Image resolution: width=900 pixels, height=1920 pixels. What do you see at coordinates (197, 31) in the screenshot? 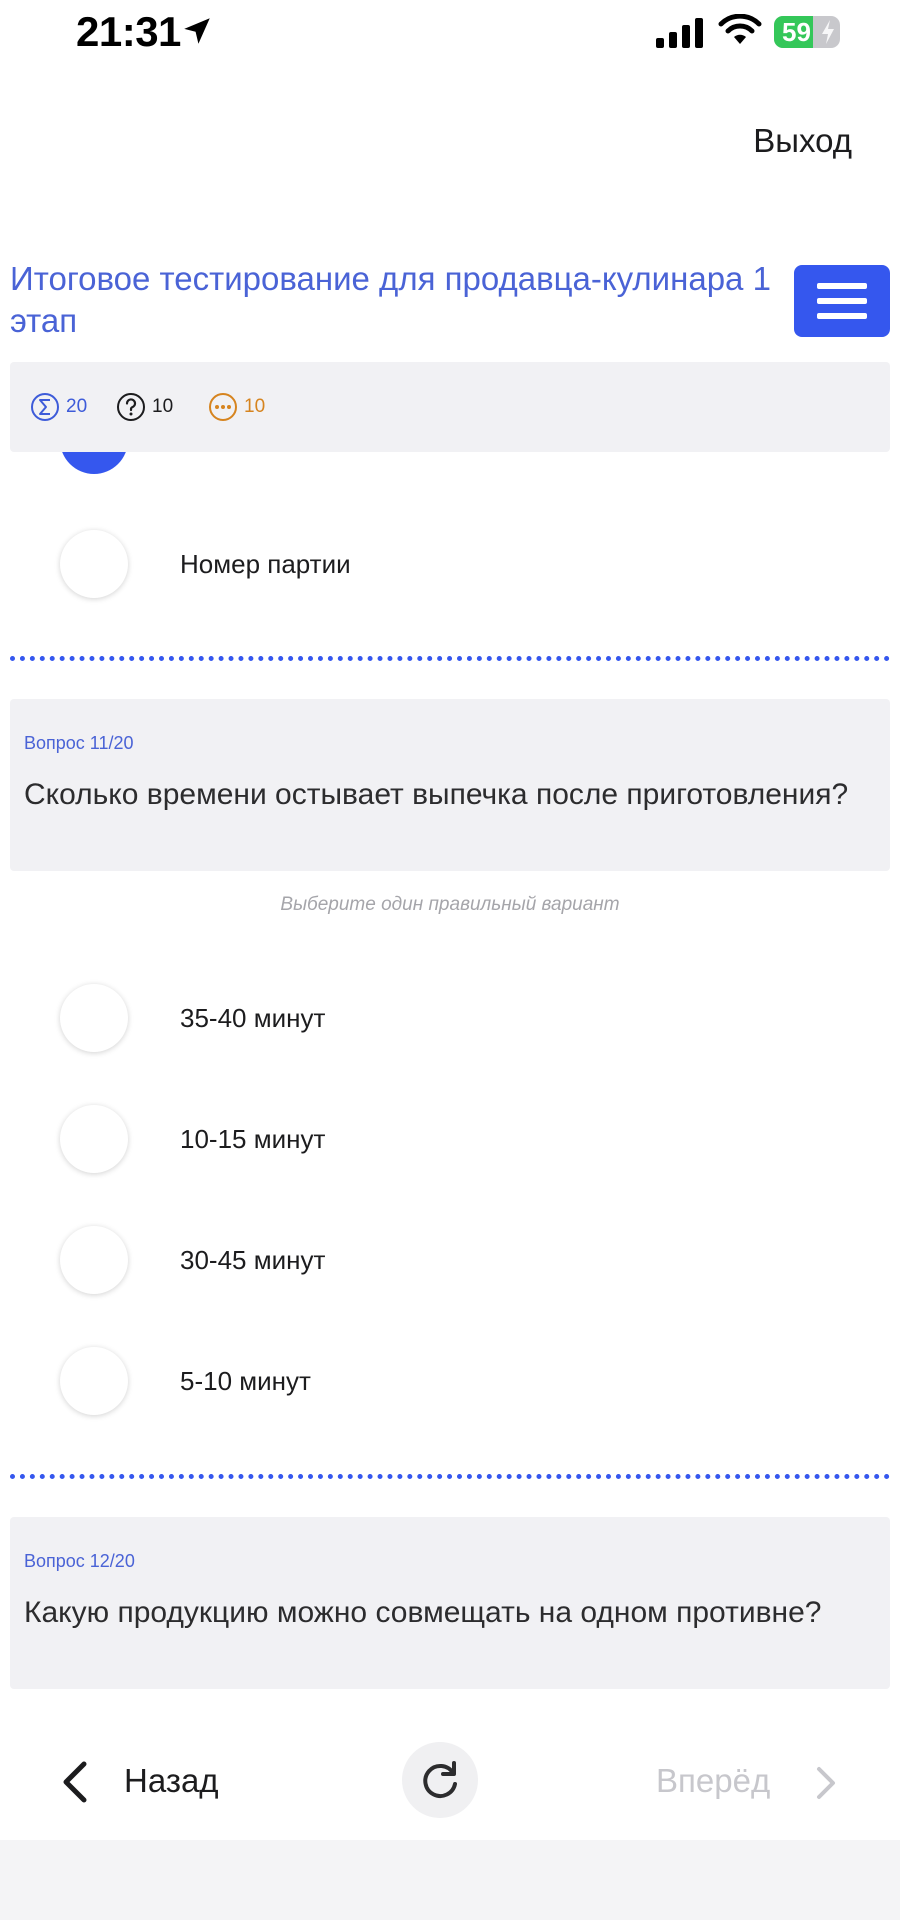
I see `location-arrow-icon` at bounding box center [197, 31].